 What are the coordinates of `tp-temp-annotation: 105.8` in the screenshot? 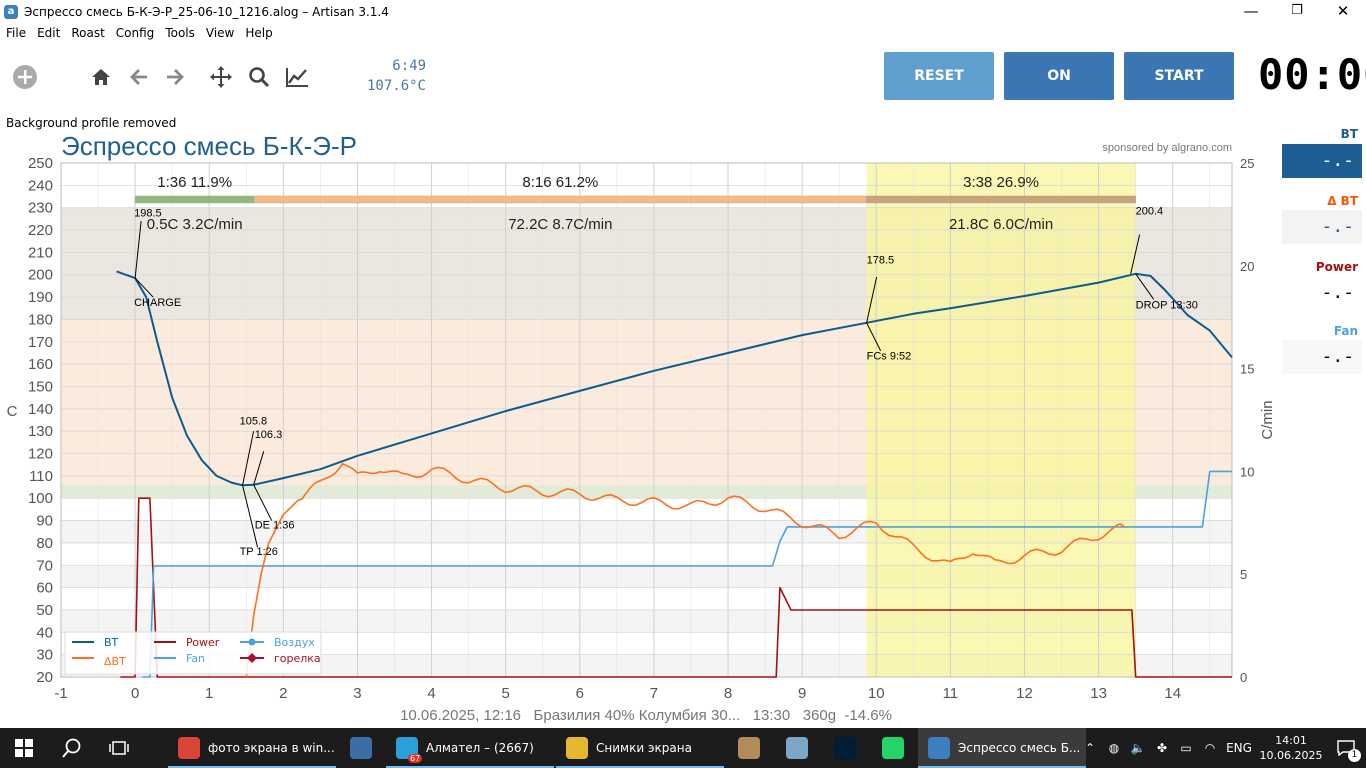 It's located at (254, 421).